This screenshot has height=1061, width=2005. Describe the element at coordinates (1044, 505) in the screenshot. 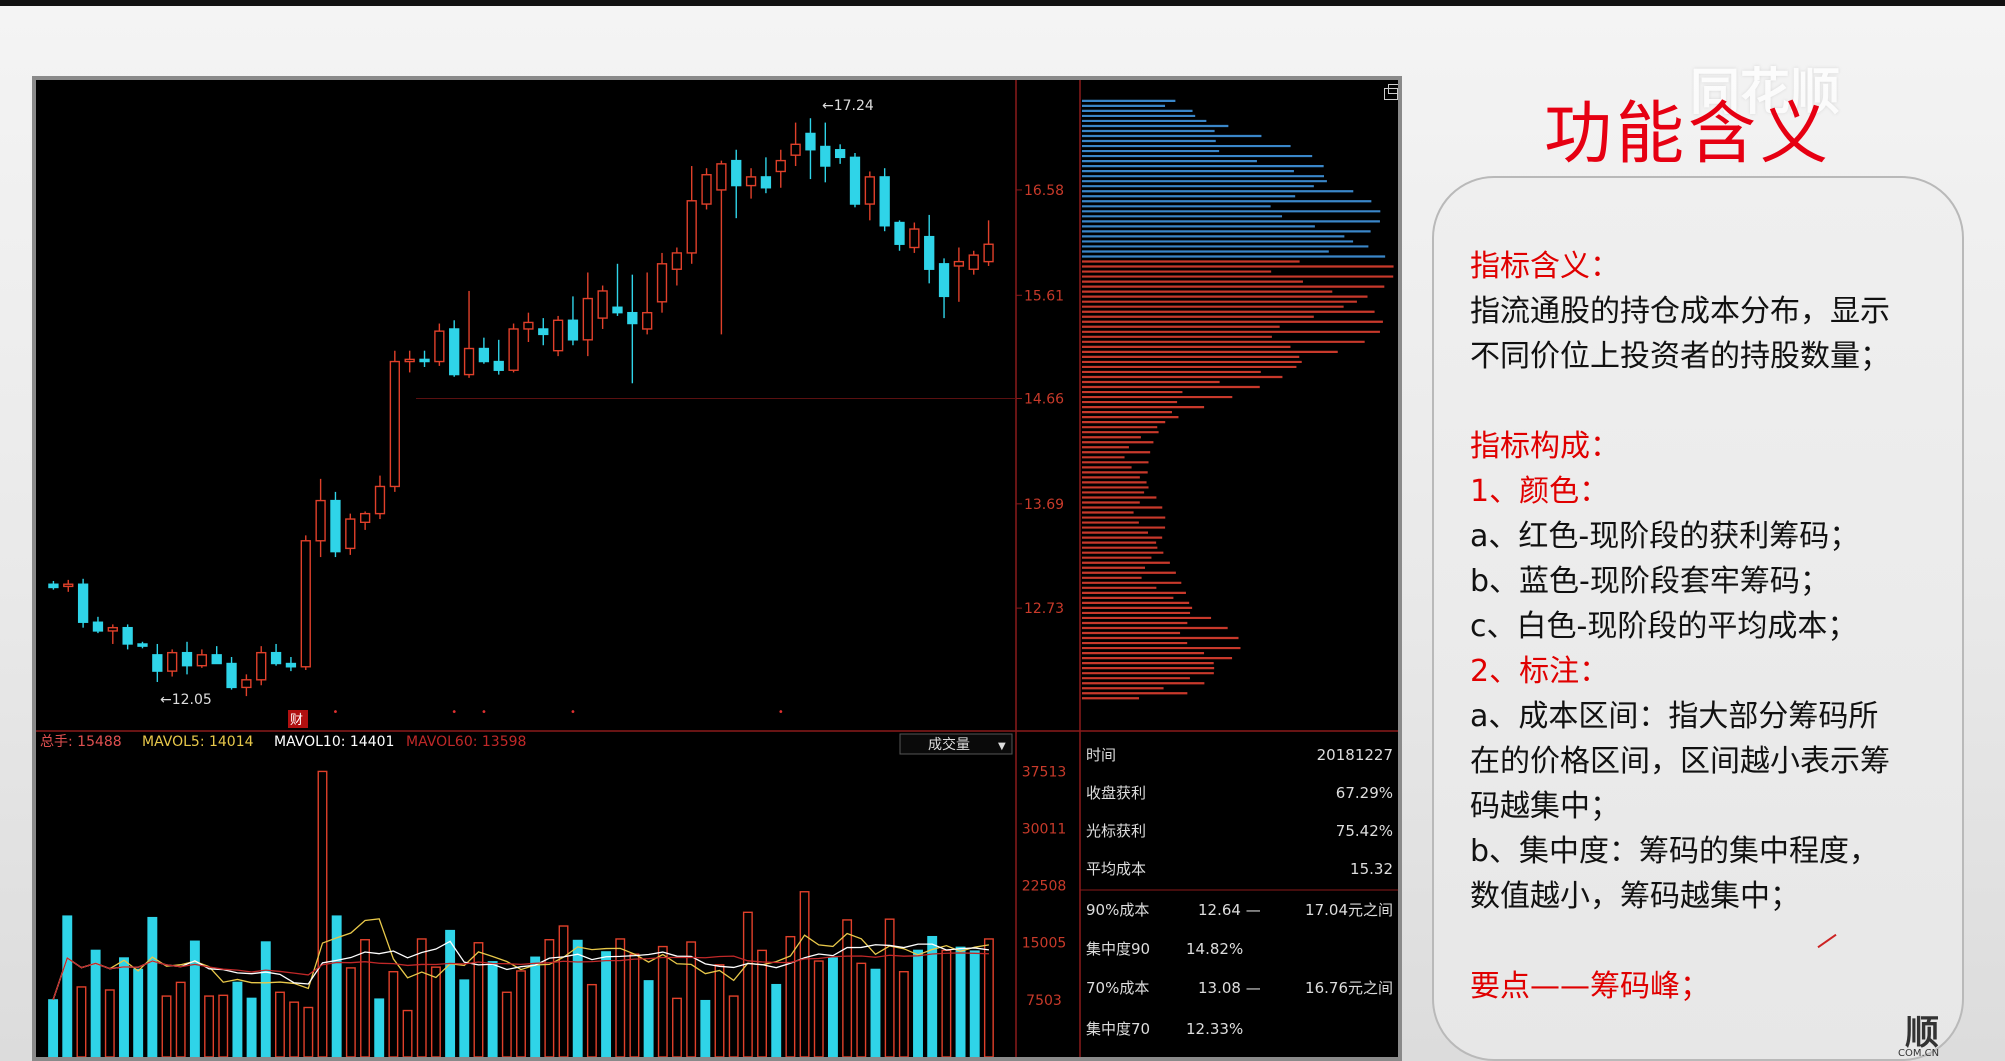

I see `price-tick-label: 13.69` at that location.